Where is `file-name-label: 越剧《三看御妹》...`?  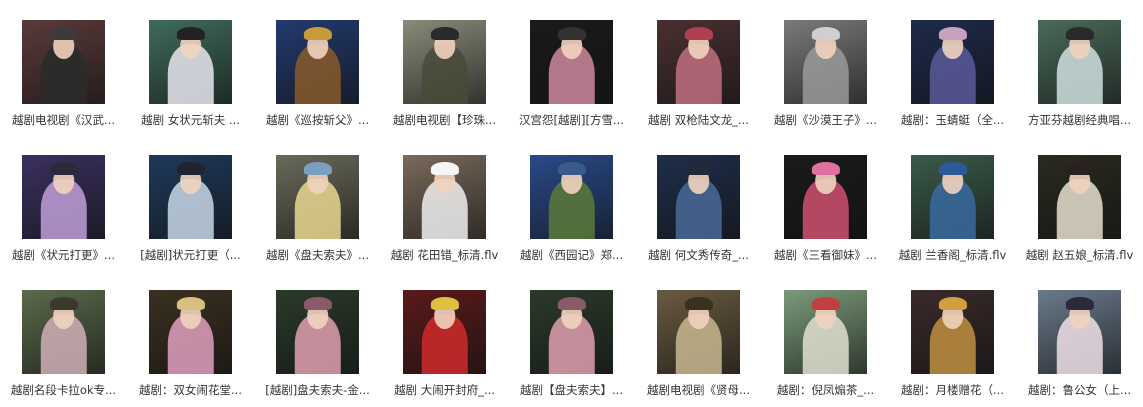 file-name-label: 越剧《三看御妹》... is located at coordinates (825, 255).